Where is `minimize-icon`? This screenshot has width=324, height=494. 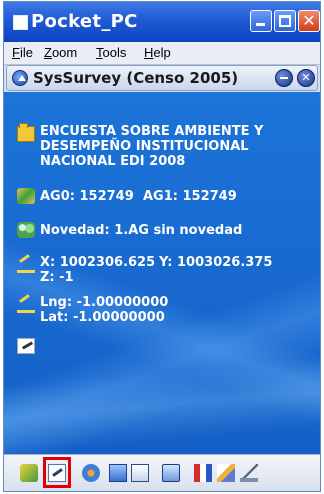
minimize-icon is located at coordinates (260, 24).